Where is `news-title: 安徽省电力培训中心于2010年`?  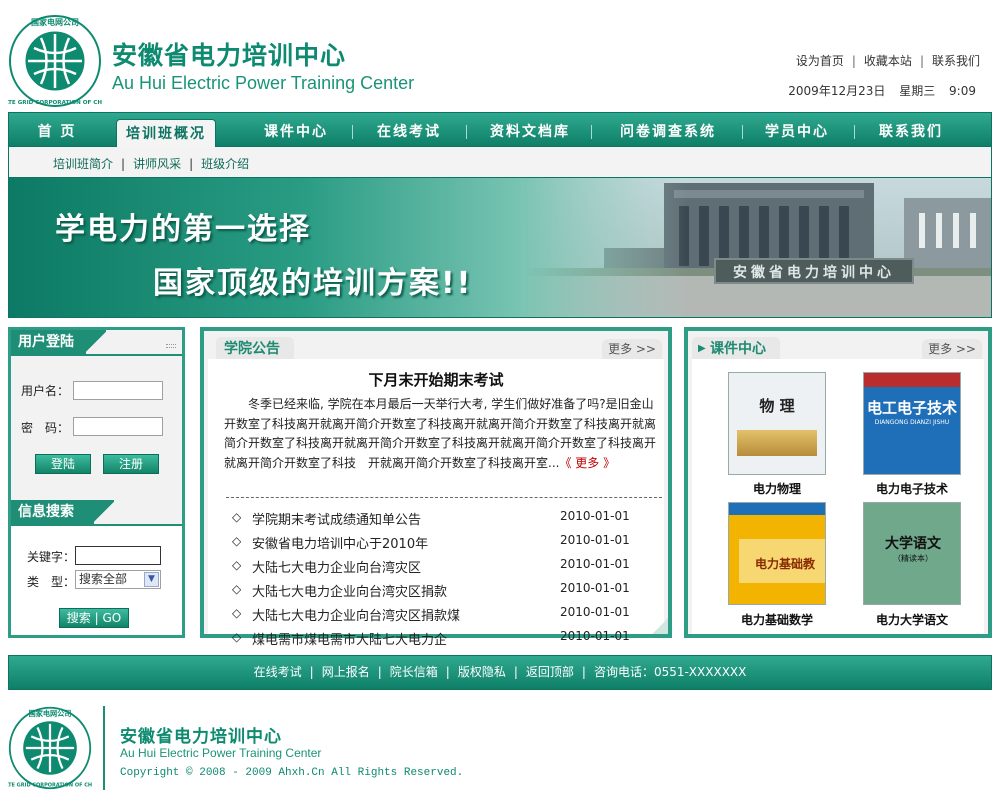 news-title: 安徽省电力培训中心于2010年 is located at coordinates (340, 542).